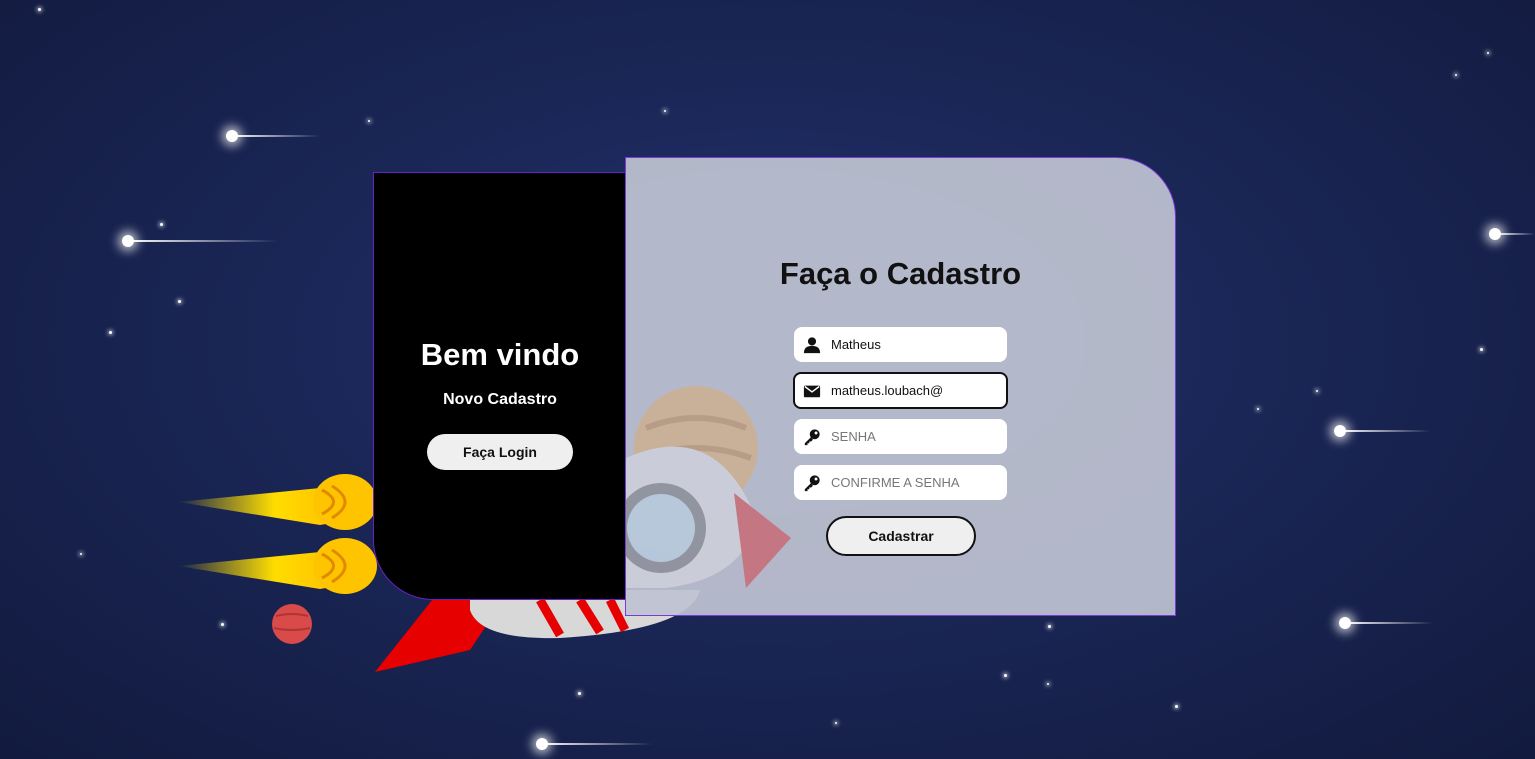  Describe the element at coordinates (499, 386) in the screenshot. I see `welcome-panel: Bem vindo Novo Cadastro Faça Login` at that location.